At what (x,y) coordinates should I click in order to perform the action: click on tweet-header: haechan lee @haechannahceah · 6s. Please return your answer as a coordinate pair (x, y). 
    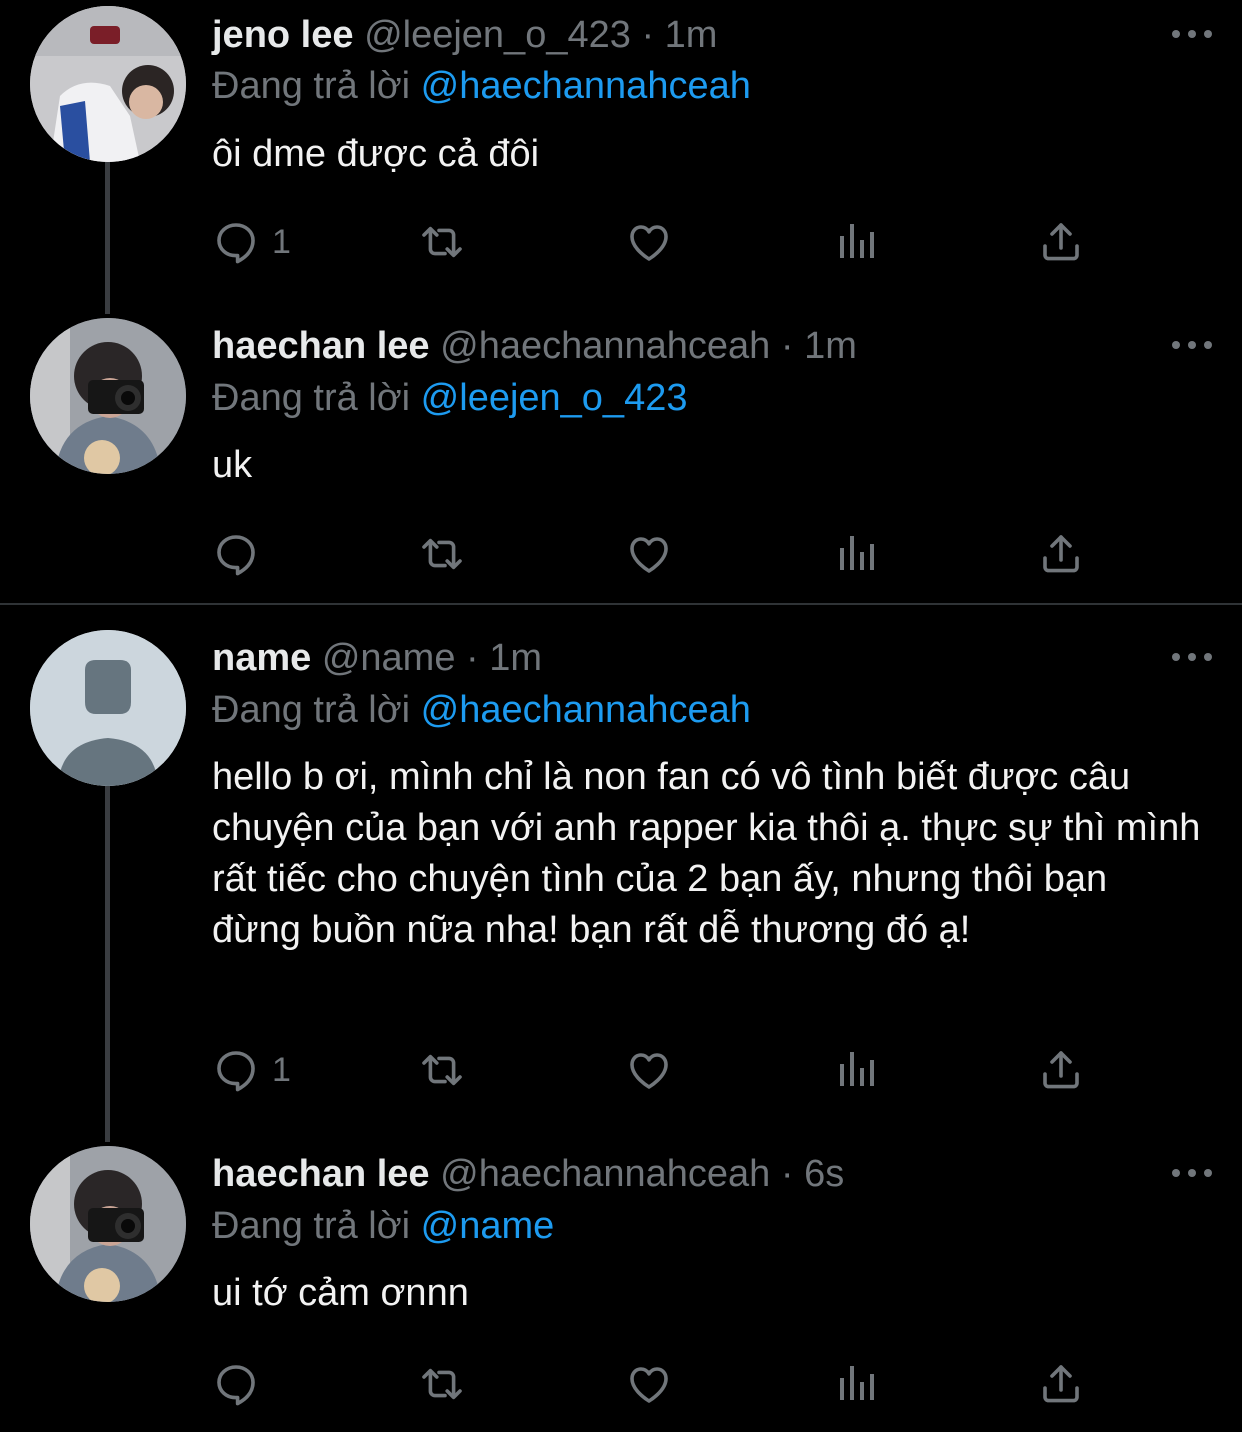
    Looking at the image, I should click on (528, 1174).